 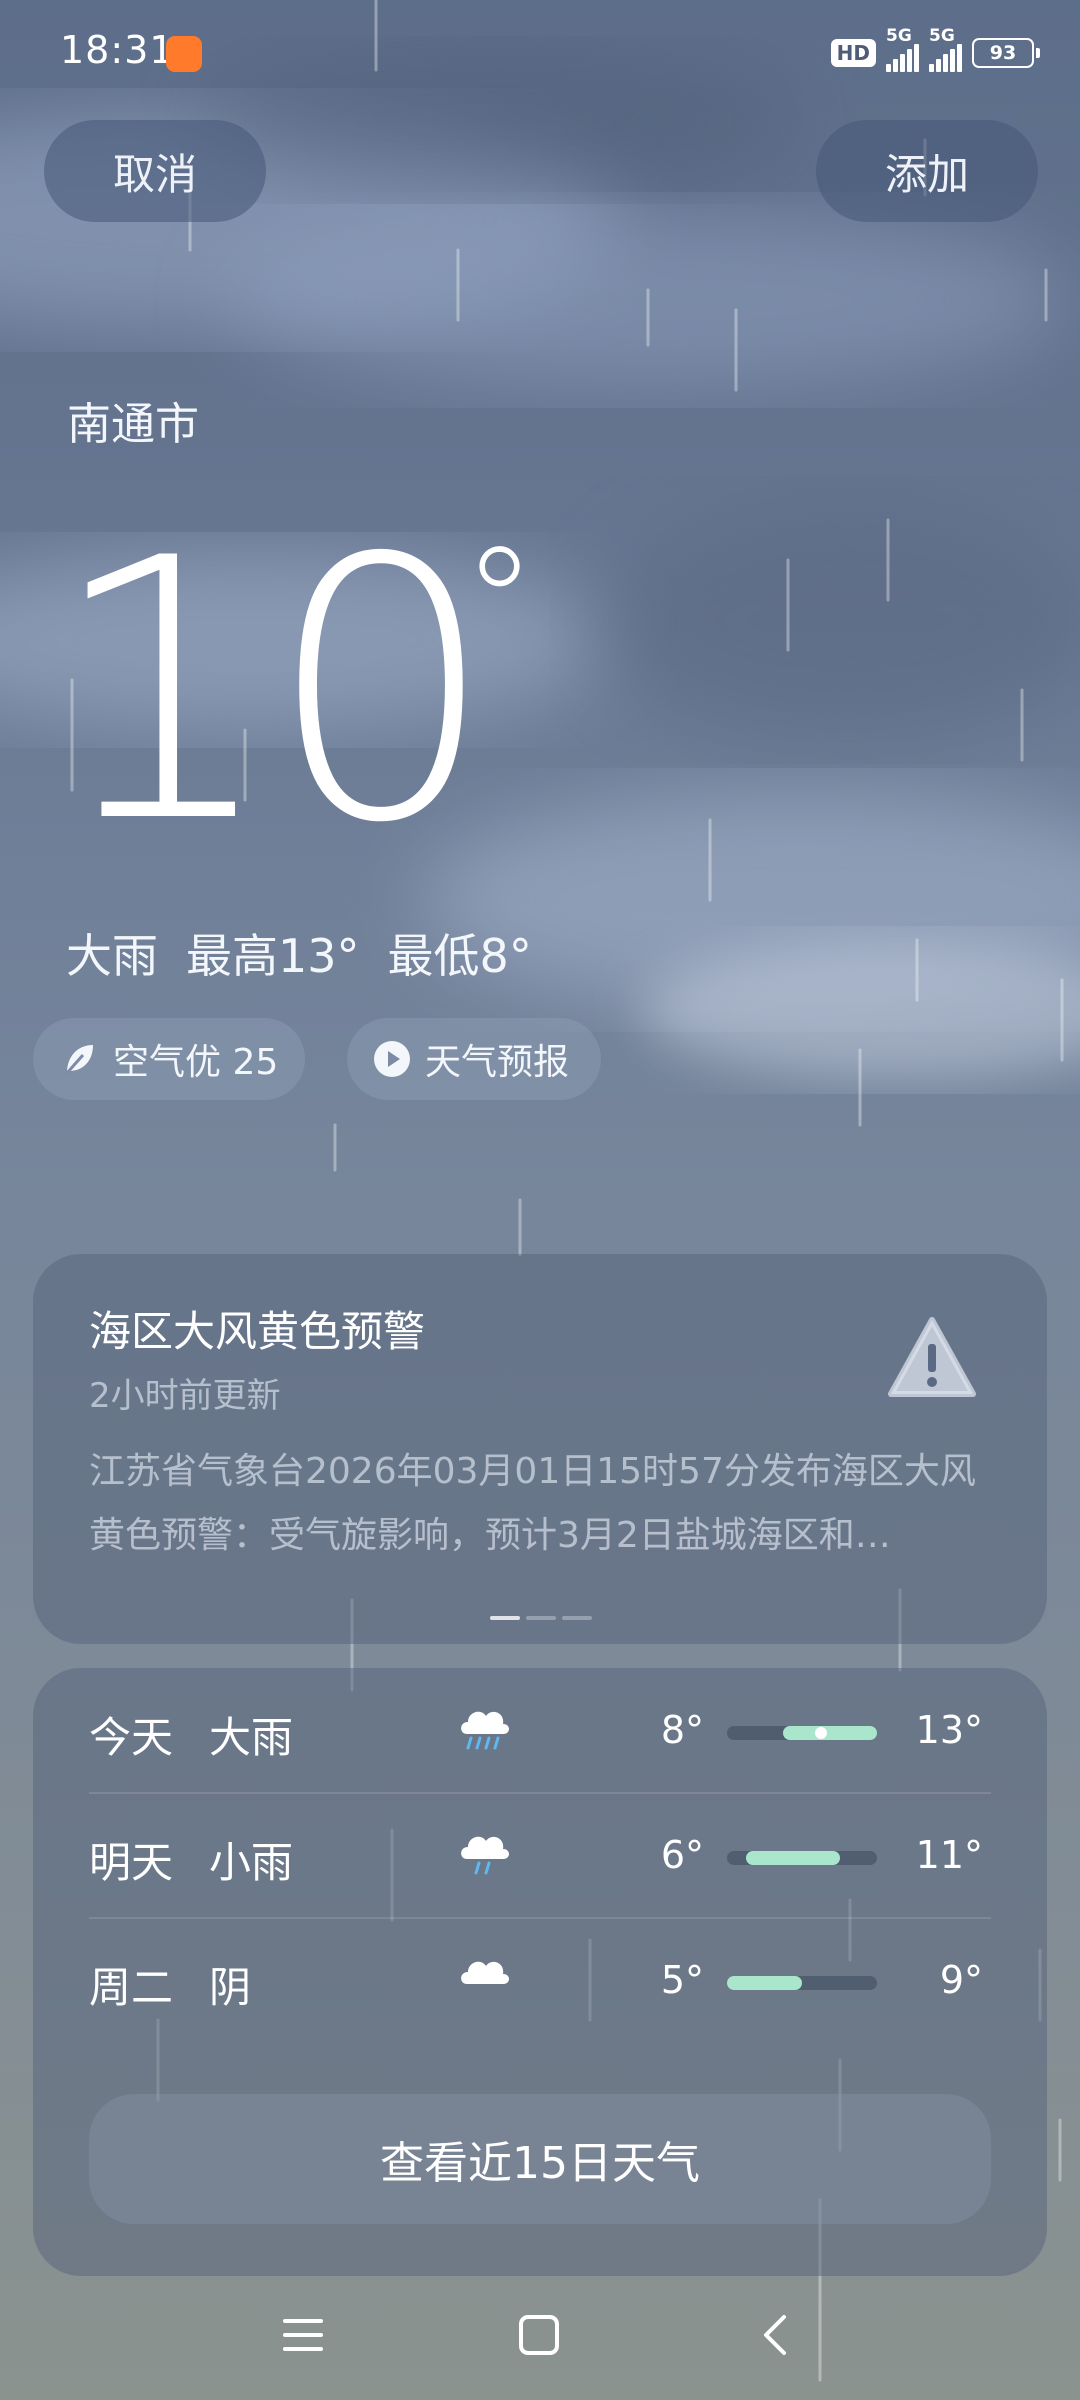 I want to click on forecast-condition: 大雨, so click(x=251, y=1737).